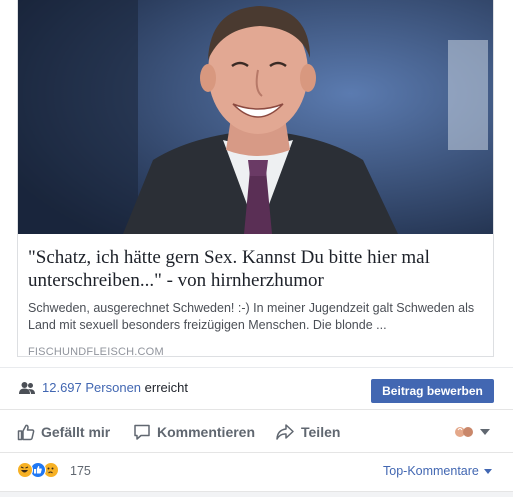 Image resolution: width=513 pixels, height=497 pixels. Describe the element at coordinates (206, 432) in the screenshot. I see `comment-label: Kommentieren` at that location.